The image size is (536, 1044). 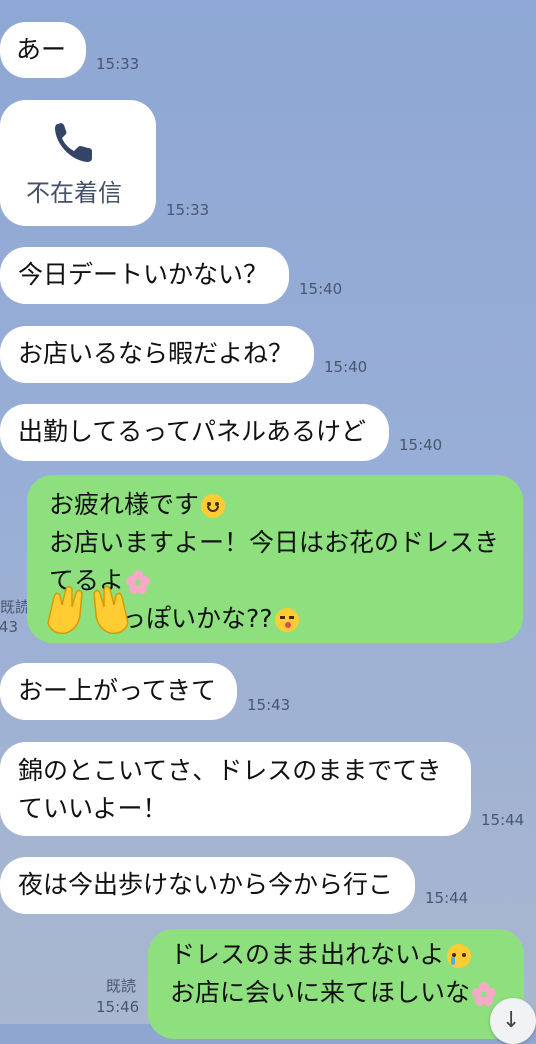 I want to click on incoming-message: 今日デートいかない？, so click(x=144, y=275).